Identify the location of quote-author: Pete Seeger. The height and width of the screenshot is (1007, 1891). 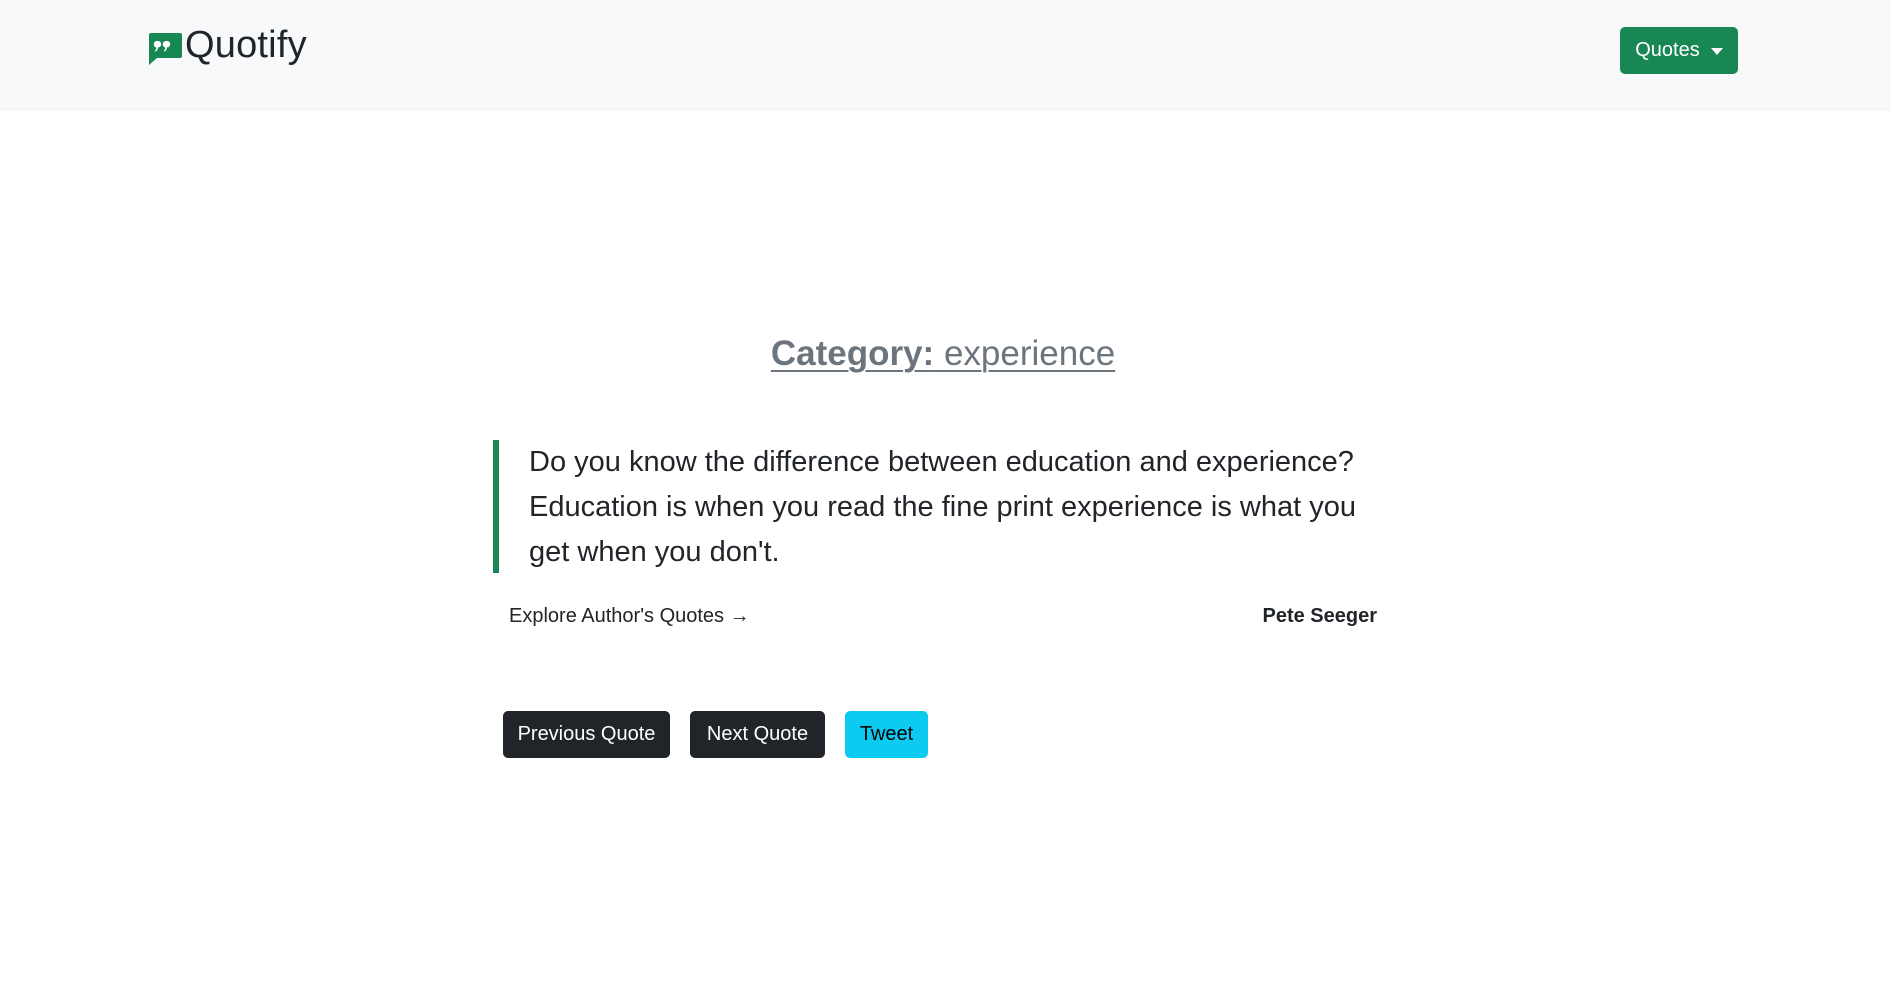
(1319, 616).